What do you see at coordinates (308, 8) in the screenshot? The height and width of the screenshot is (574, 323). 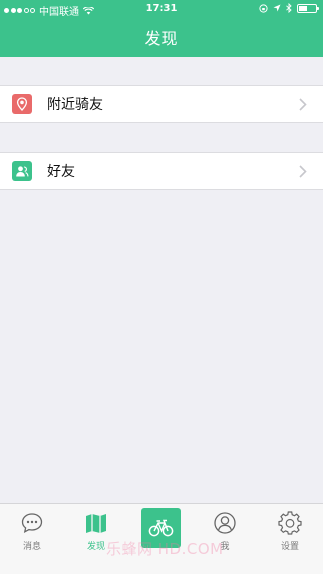 I see `battery-icon` at bounding box center [308, 8].